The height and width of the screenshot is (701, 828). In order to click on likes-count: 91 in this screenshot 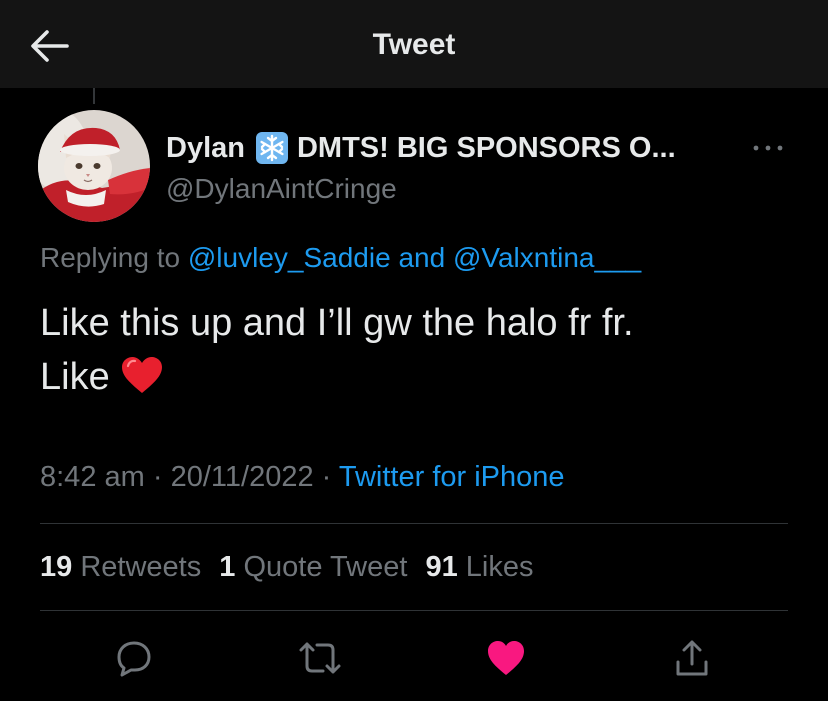, I will do `click(441, 567)`.